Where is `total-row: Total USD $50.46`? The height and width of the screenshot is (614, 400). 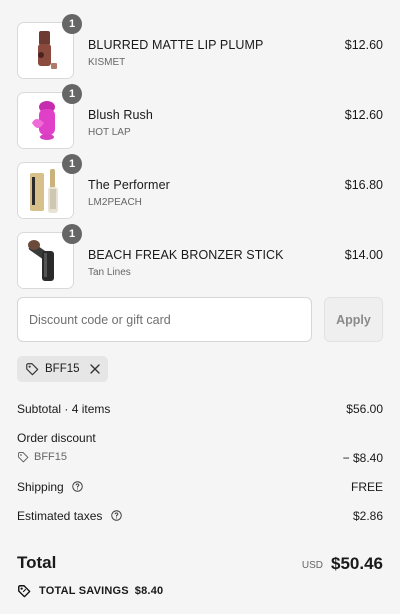
total-row: Total USD $50.46 is located at coordinates (200, 565).